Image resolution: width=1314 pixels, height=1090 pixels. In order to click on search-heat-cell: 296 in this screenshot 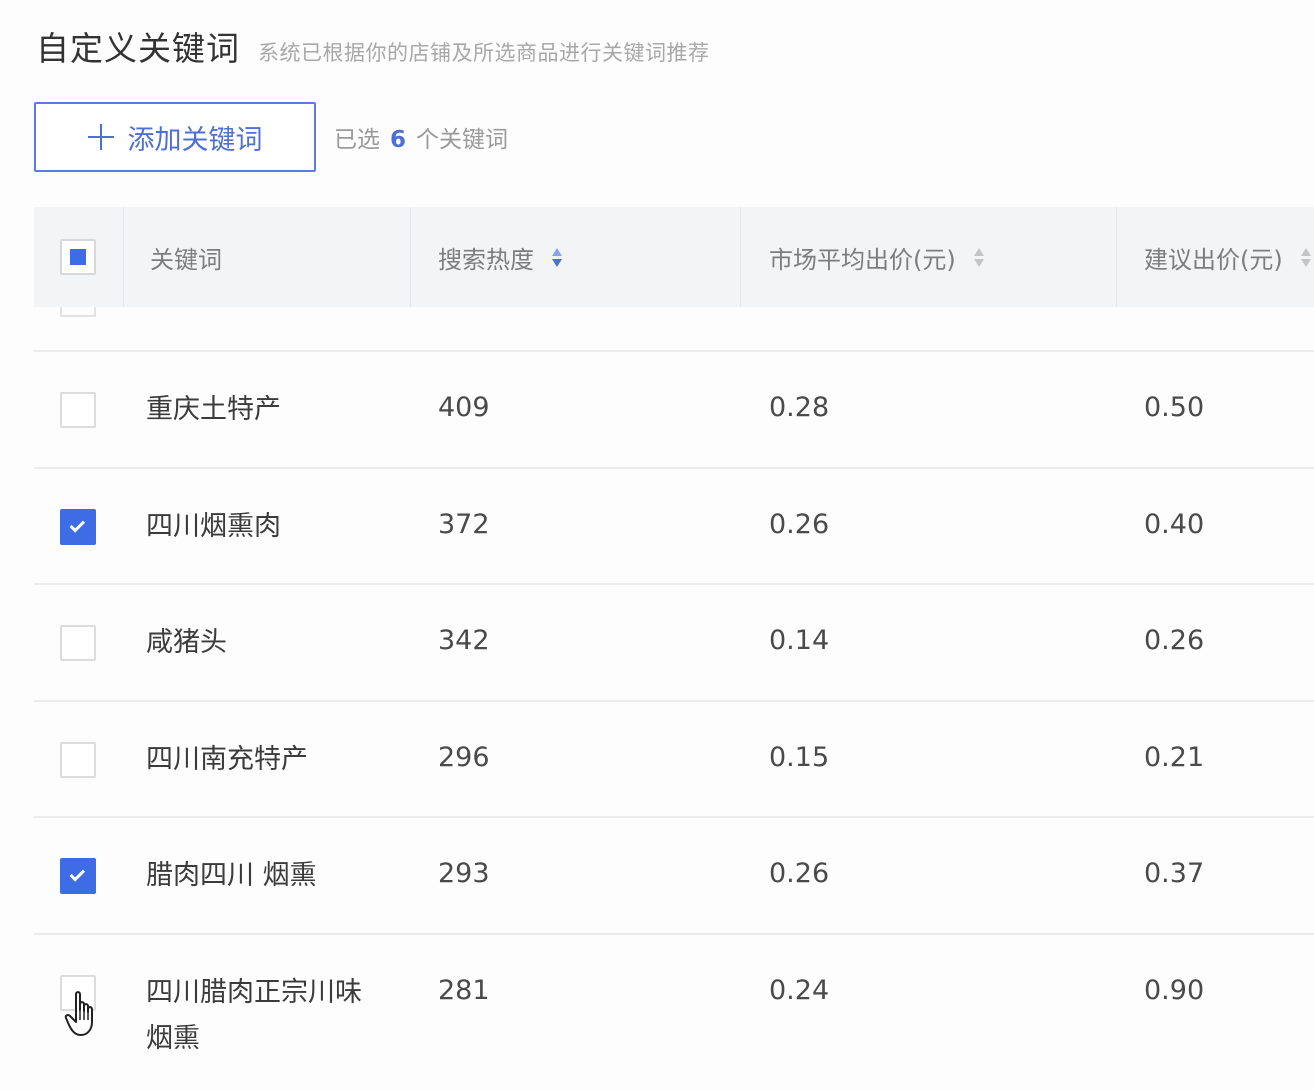, I will do `click(464, 757)`.